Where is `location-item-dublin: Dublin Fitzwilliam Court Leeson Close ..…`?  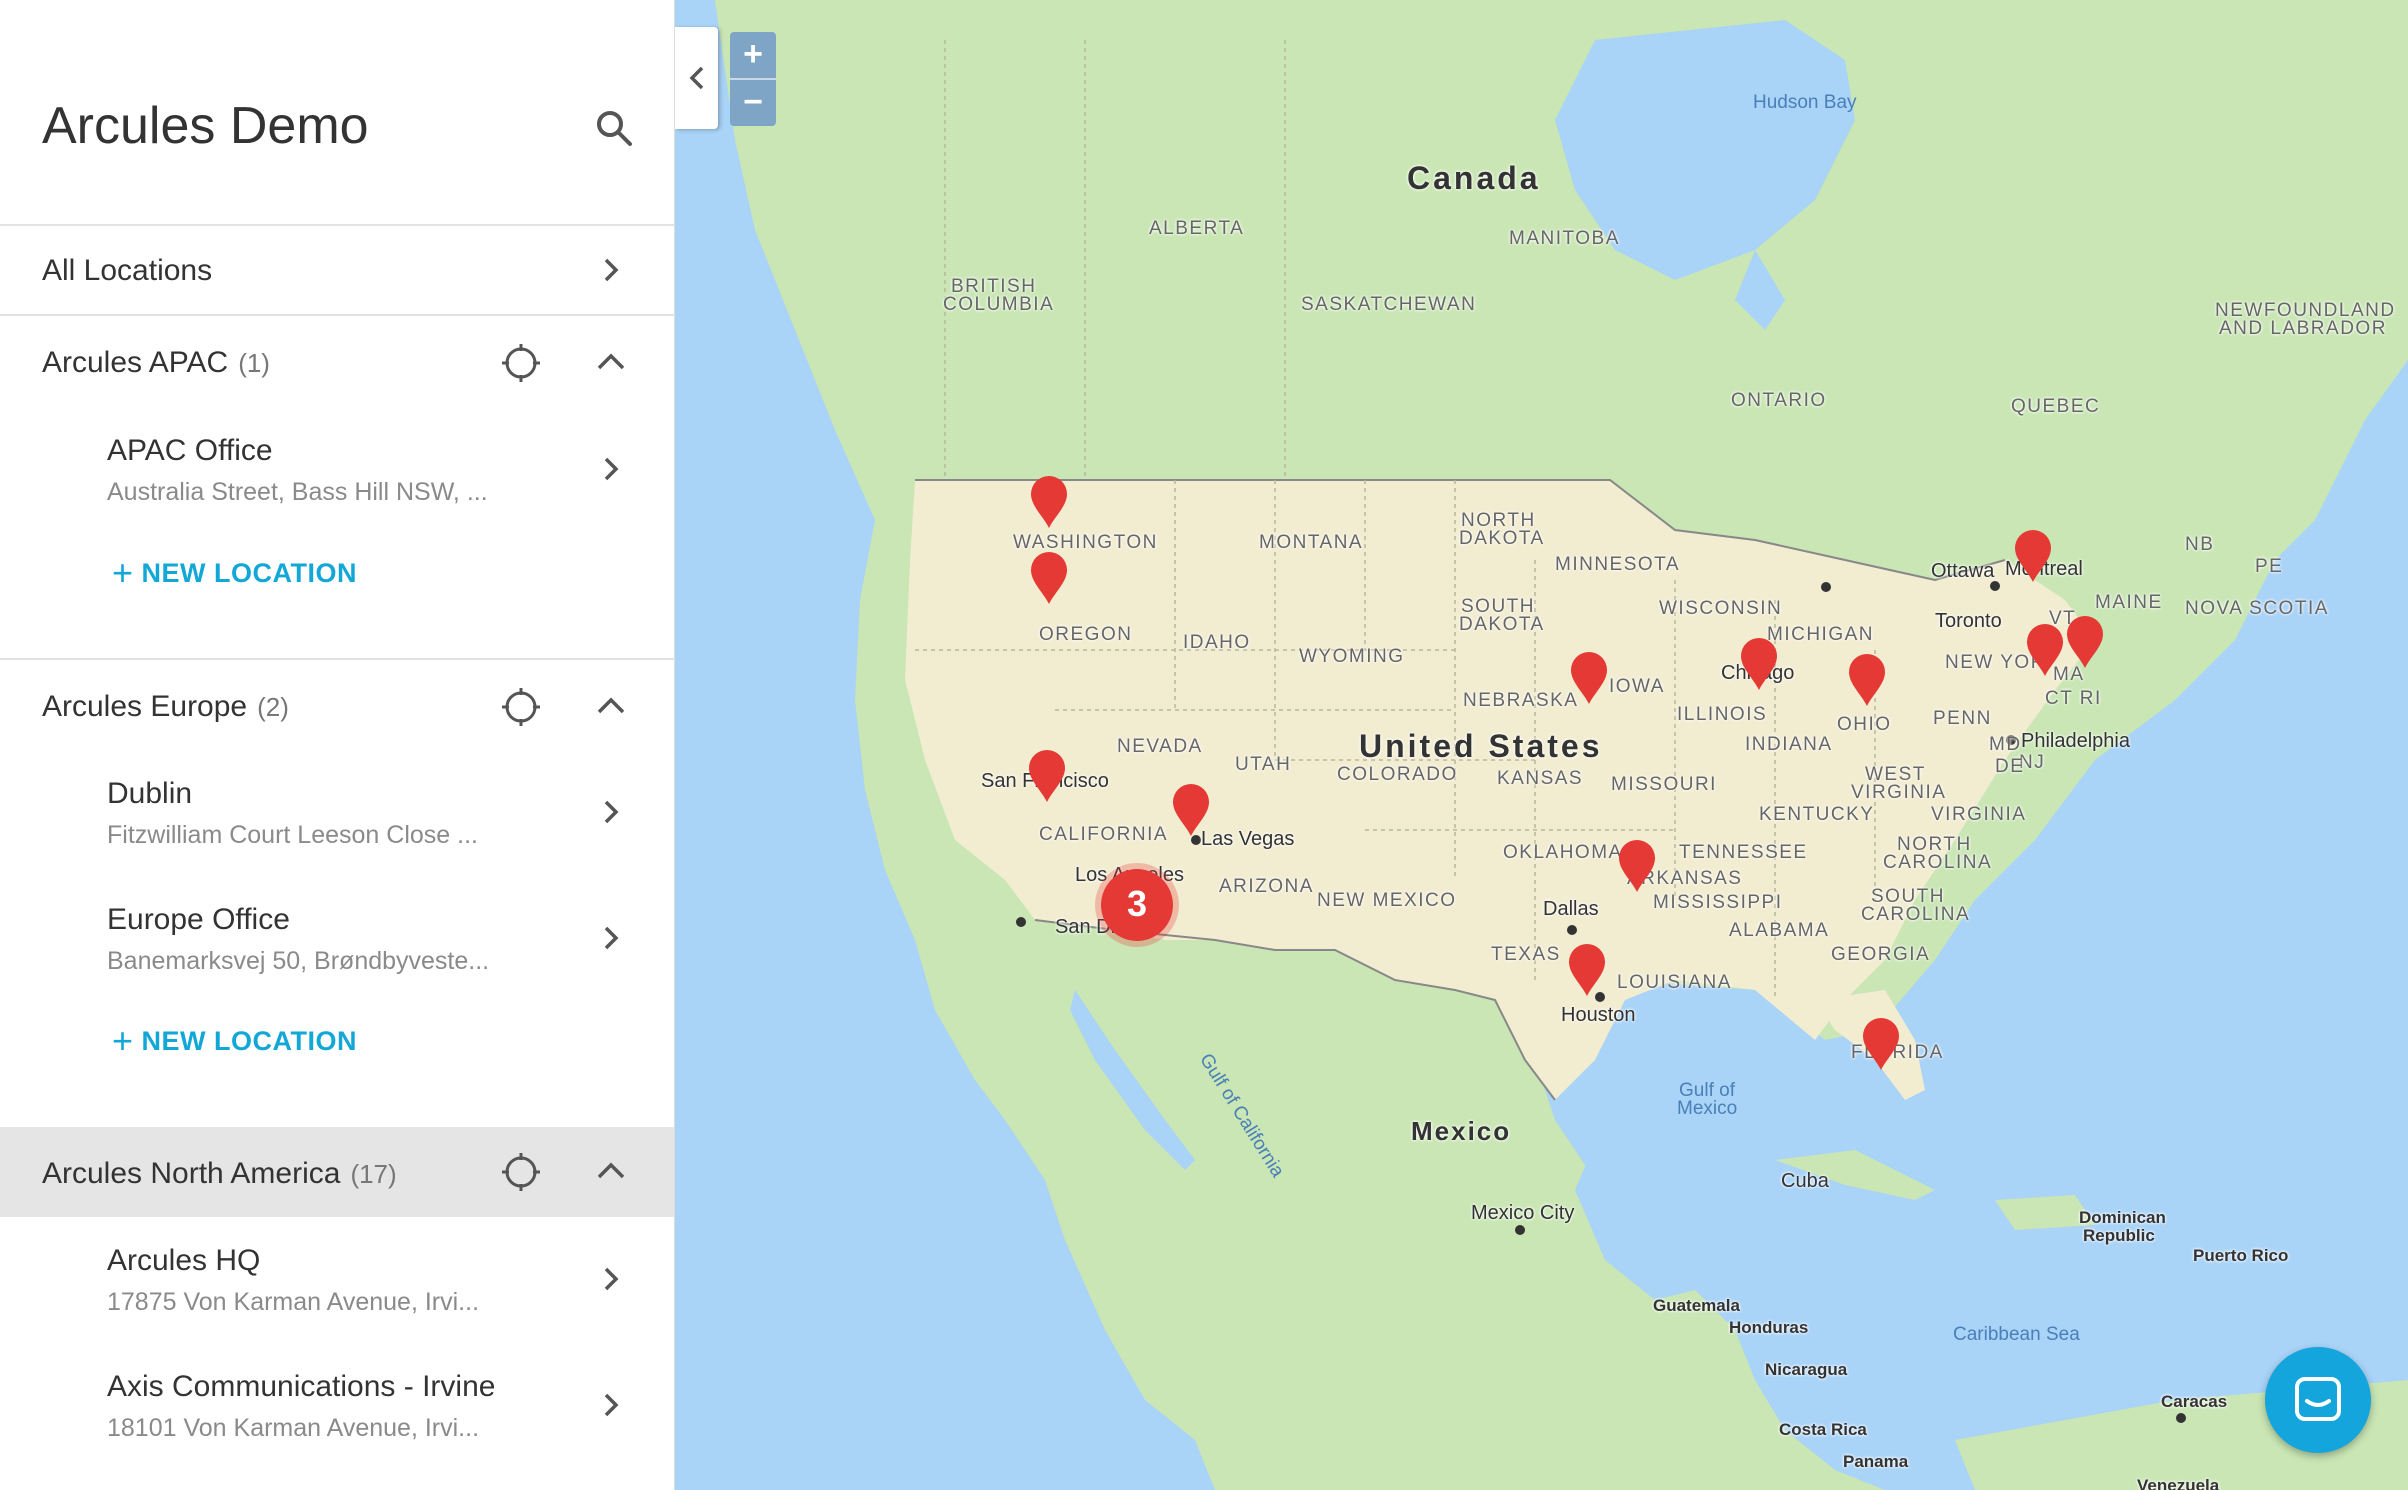
location-item-dublin: Dublin Fitzwilliam Court Leeson Close ..… is located at coordinates (337, 813).